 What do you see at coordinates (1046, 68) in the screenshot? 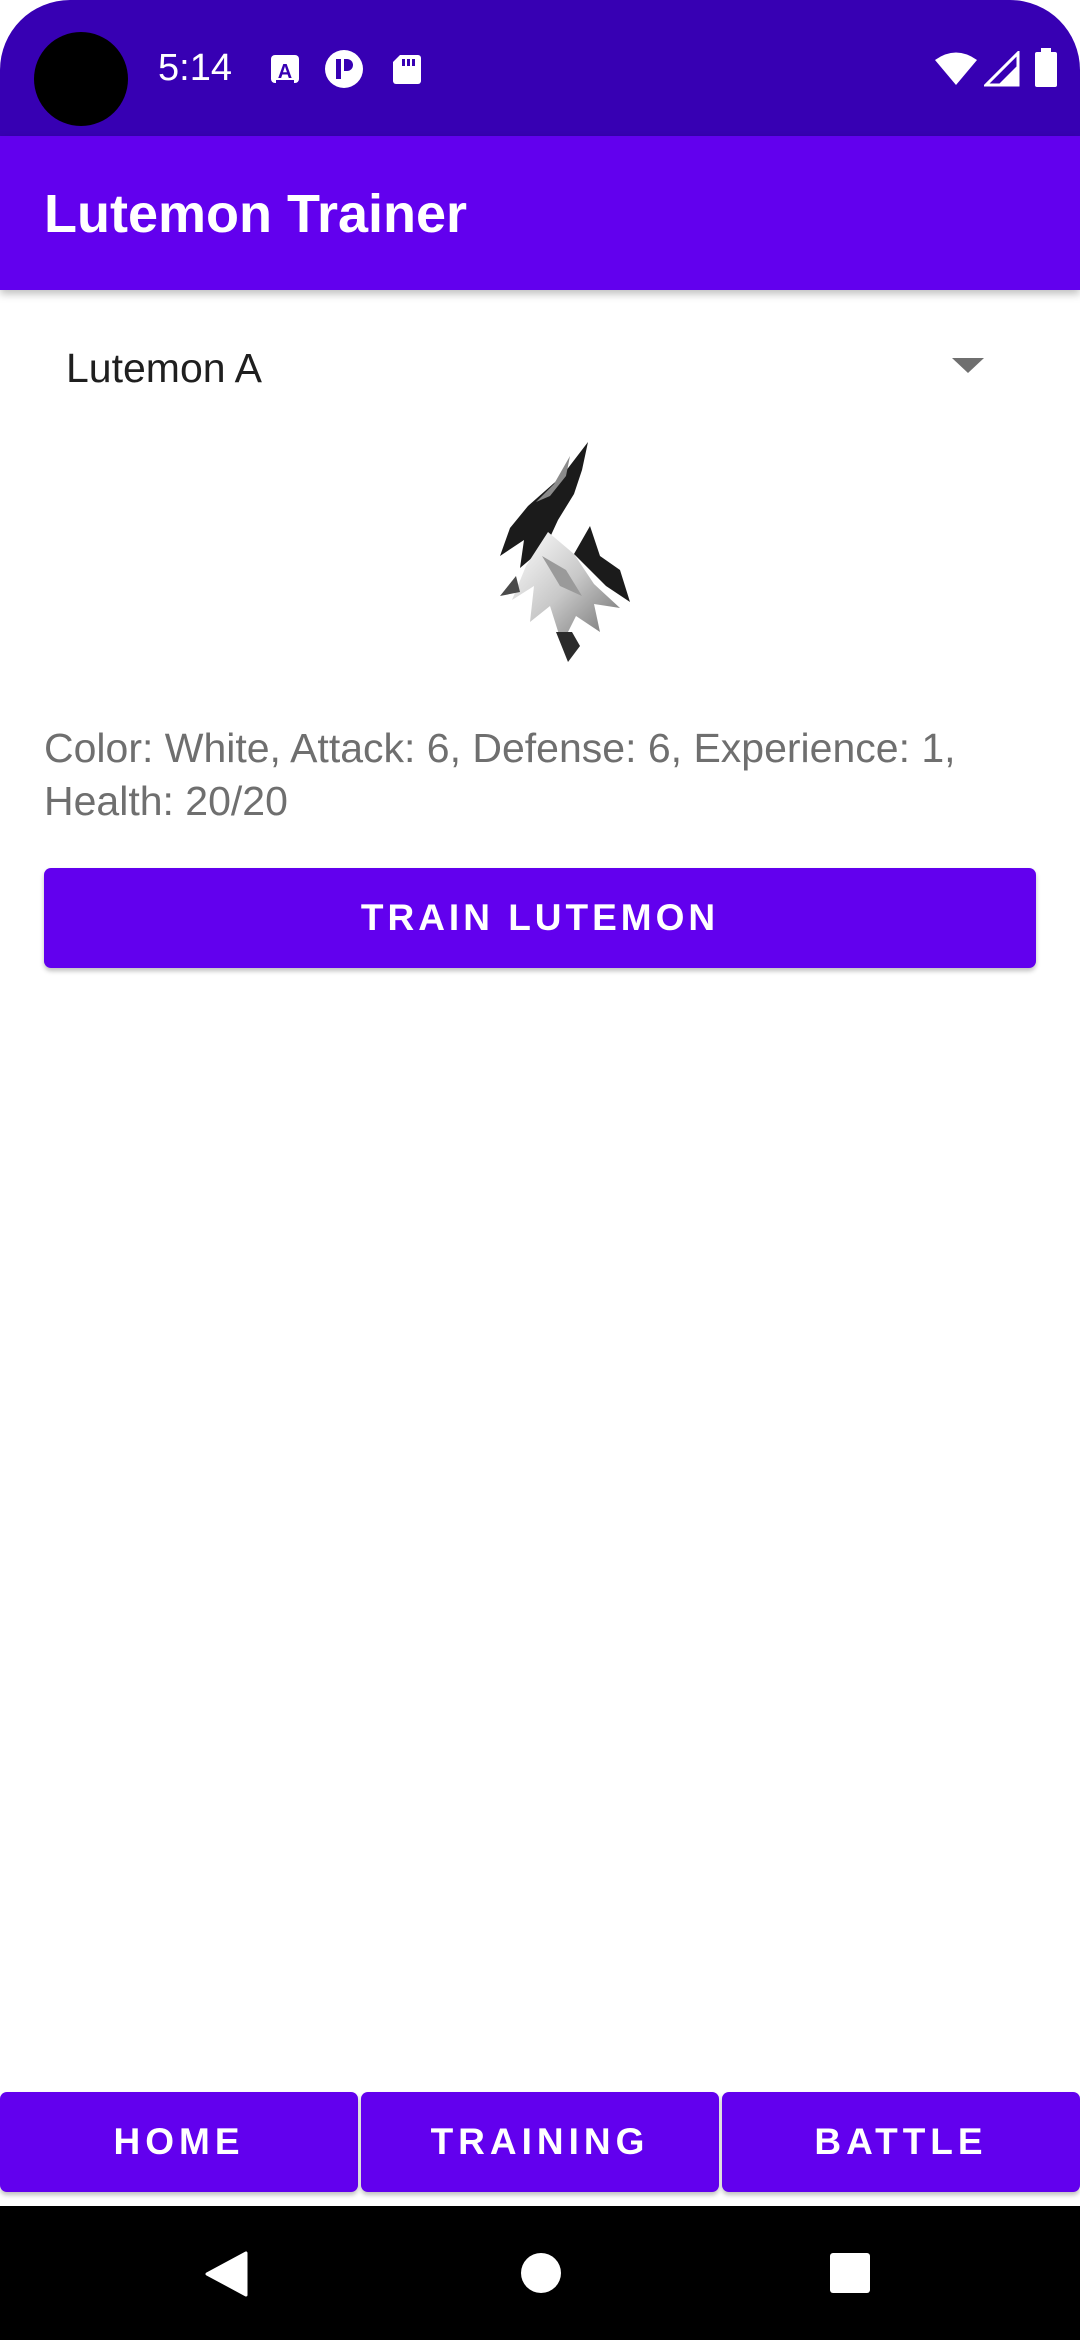
I see `battery-icon` at bounding box center [1046, 68].